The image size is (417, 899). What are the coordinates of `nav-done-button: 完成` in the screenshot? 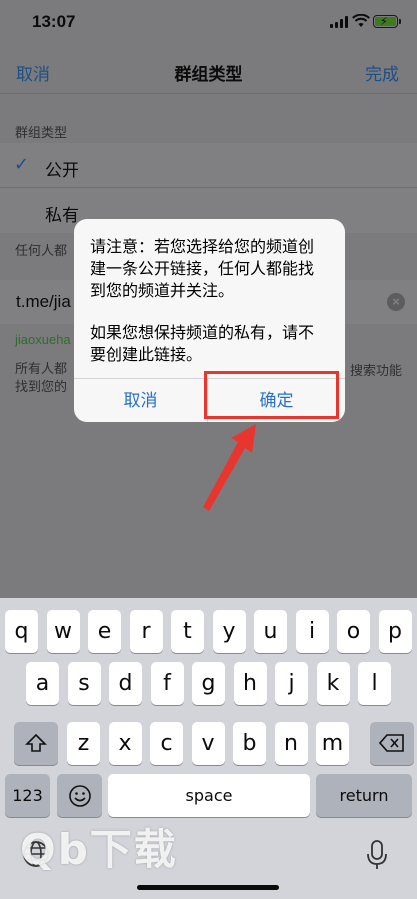 It's located at (382, 72).